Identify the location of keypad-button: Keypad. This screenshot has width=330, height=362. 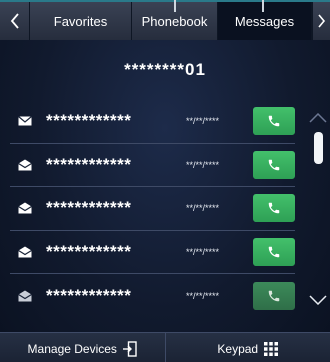
(248, 347).